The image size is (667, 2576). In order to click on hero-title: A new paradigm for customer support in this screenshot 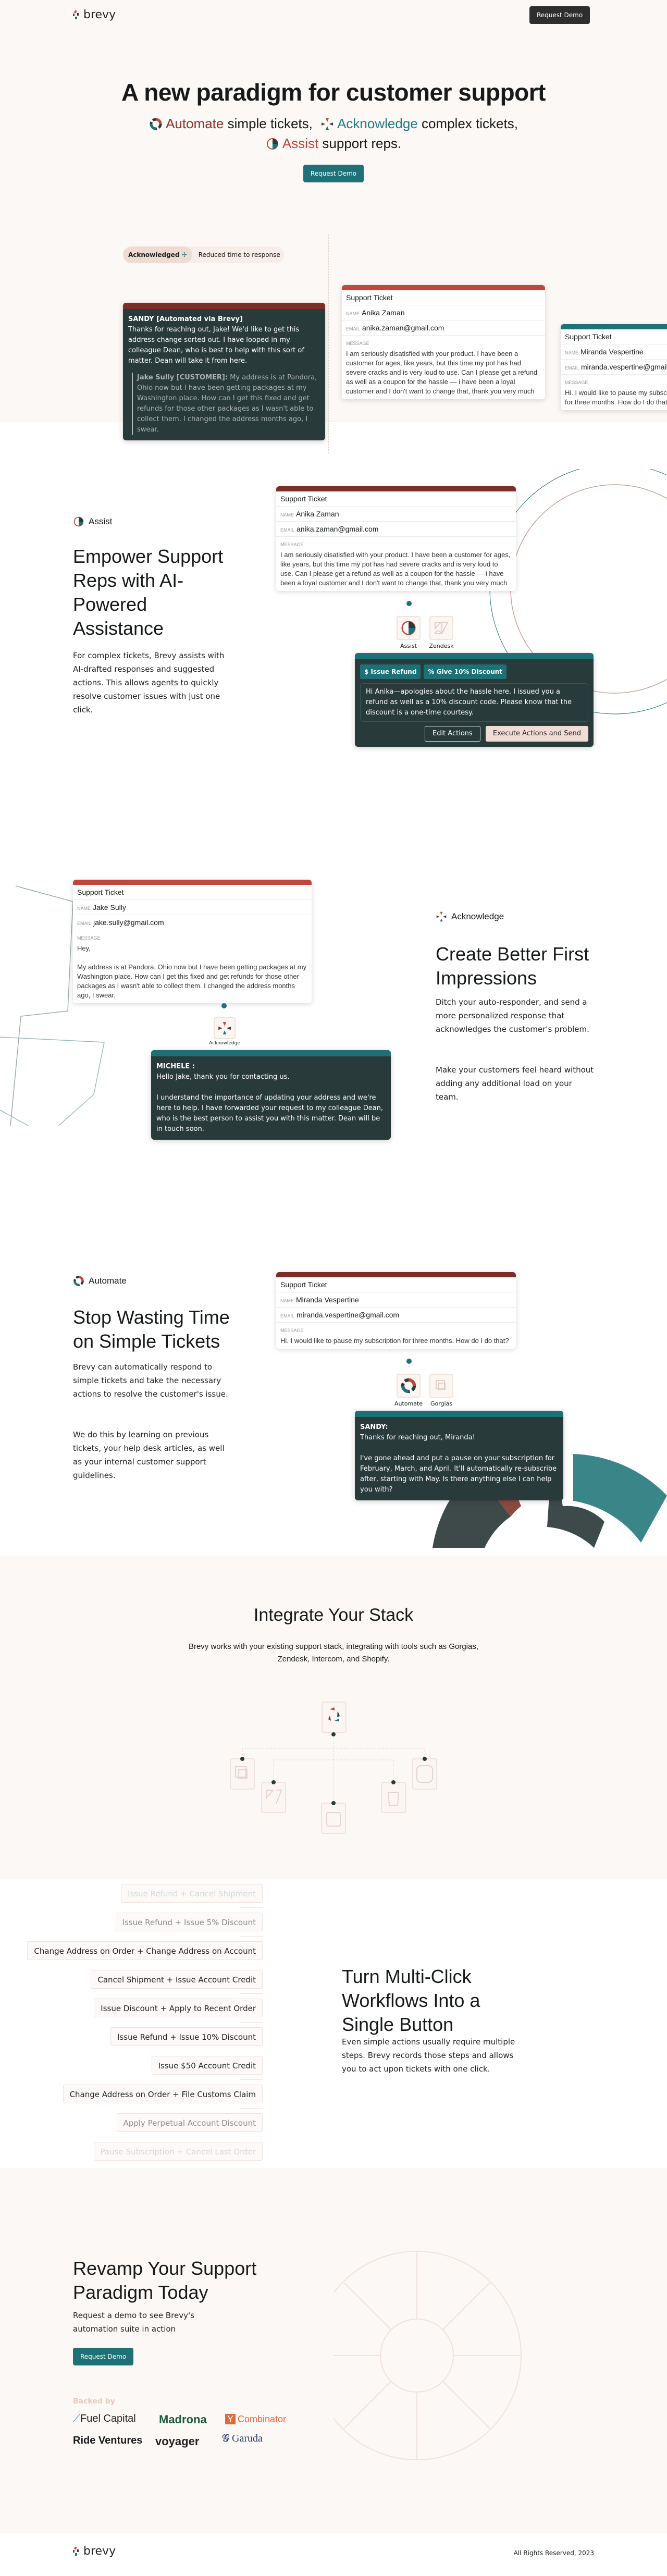, I will do `click(333, 92)`.